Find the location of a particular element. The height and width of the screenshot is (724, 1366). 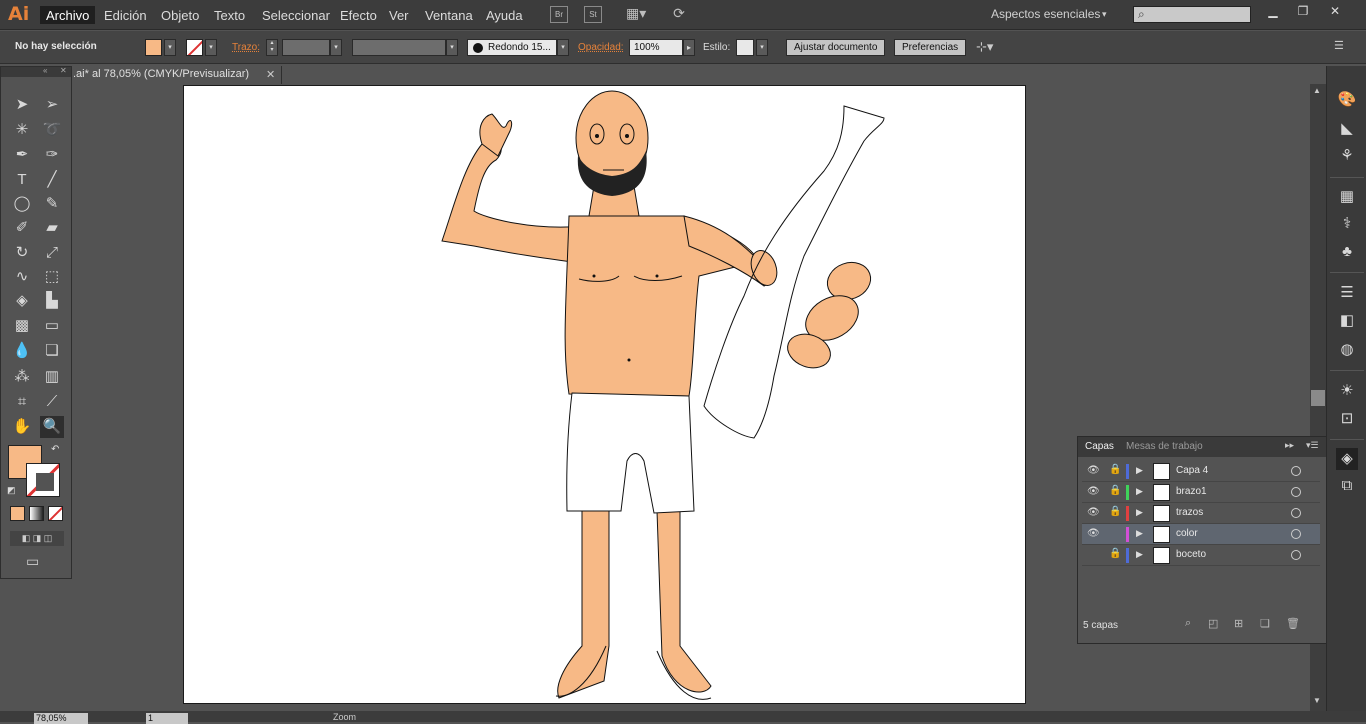

graphic-styles-icon: ⚕ is located at coordinates (1347, 224).